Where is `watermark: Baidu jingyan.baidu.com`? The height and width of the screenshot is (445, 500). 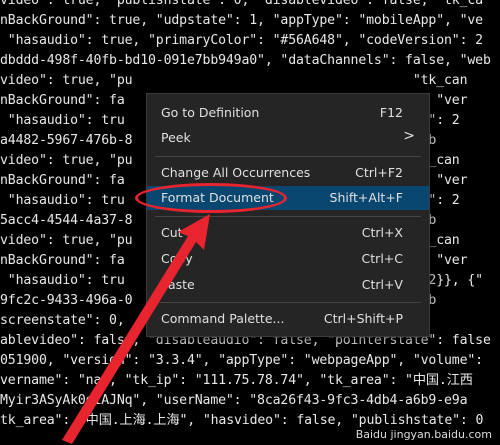
watermark: Baidu jingyan.baidu.com is located at coordinates (423, 434).